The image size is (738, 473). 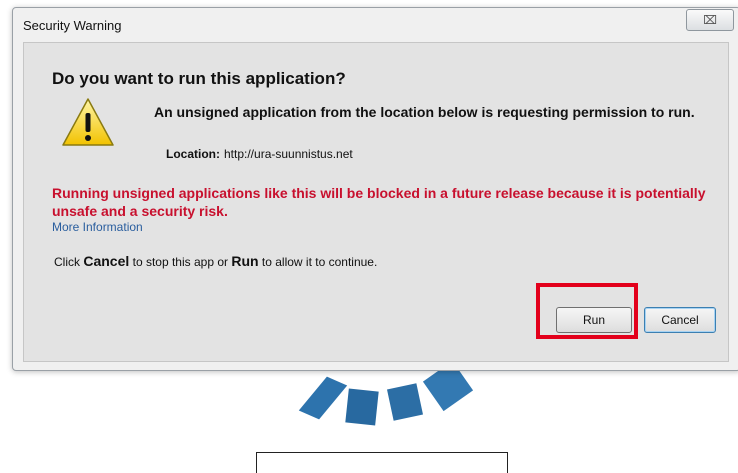 What do you see at coordinates (199, 78) in the screenshot?
I see `dialog-heading: Do you want to run this application?` at bounding box center [199, 78].